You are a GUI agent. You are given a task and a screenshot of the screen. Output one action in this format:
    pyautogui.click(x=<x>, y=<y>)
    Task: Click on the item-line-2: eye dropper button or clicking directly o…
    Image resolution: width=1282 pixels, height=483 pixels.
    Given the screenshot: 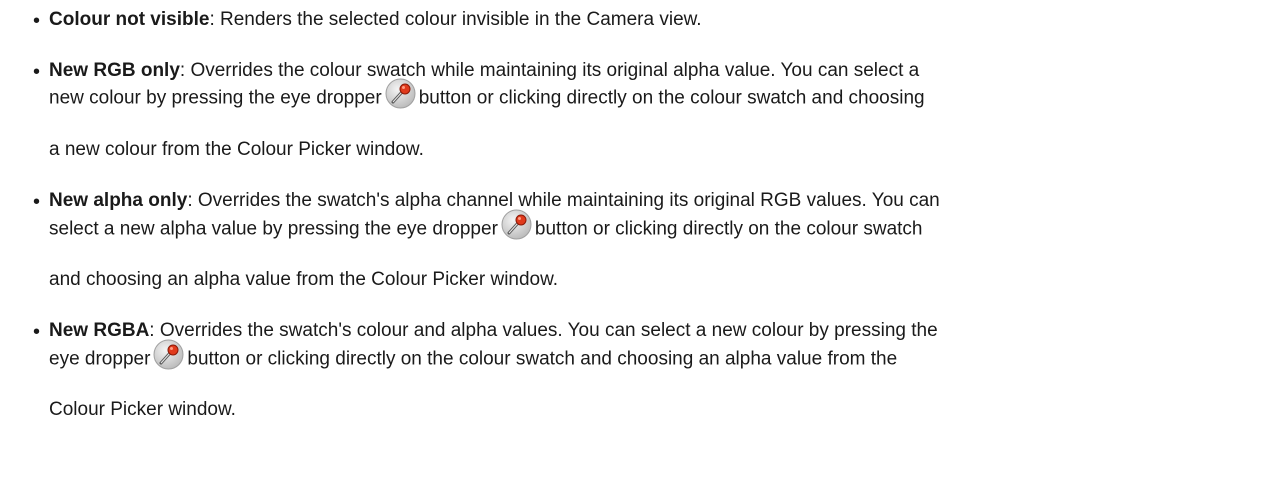 What is the action you would take?
    pyautogui.click(x=473, y=355)
    